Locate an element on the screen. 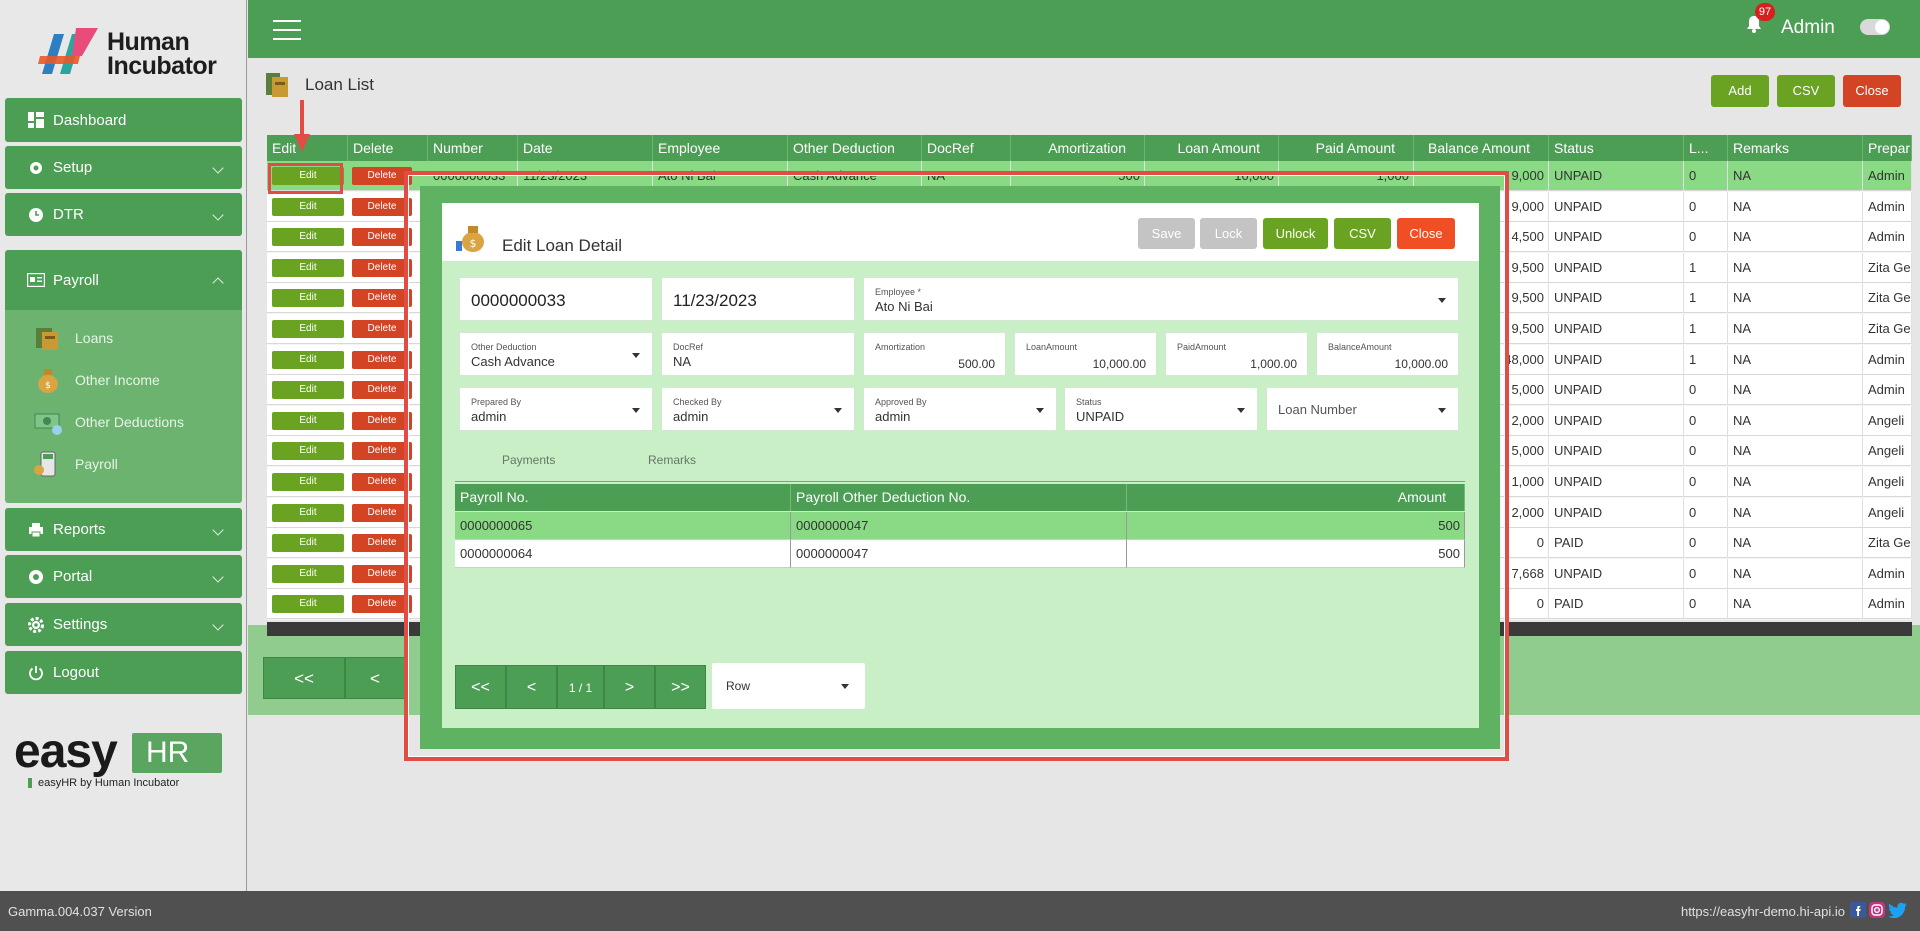 This screenshot has width=1920, height=931. theme-toggle is located at coordinates (1875, 27).